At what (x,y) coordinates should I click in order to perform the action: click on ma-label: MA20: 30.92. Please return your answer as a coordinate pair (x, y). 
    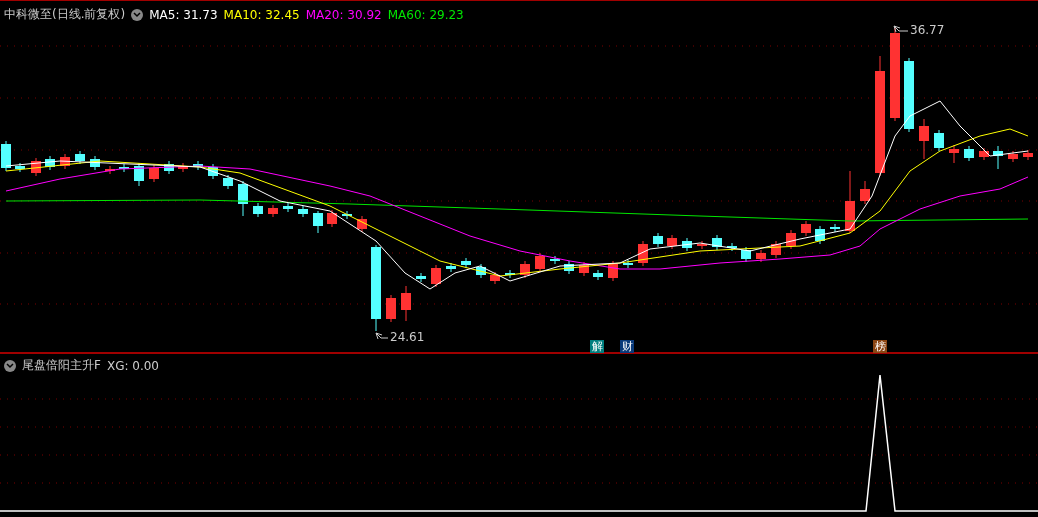
    Looking at the image, I should click on (343, 14).